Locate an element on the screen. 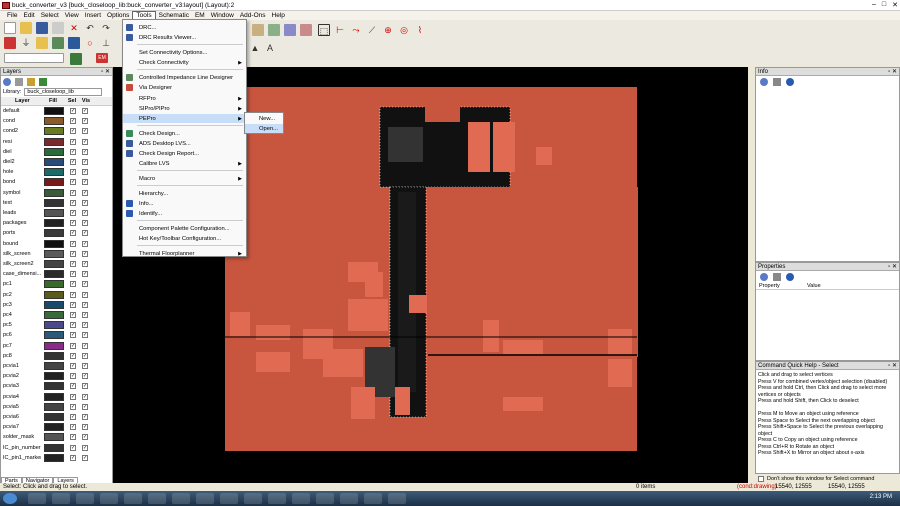 The width and height of the screenshot is (900, 506). layer-row: diel ✓ ✓ is located at coordinates (56, 152).